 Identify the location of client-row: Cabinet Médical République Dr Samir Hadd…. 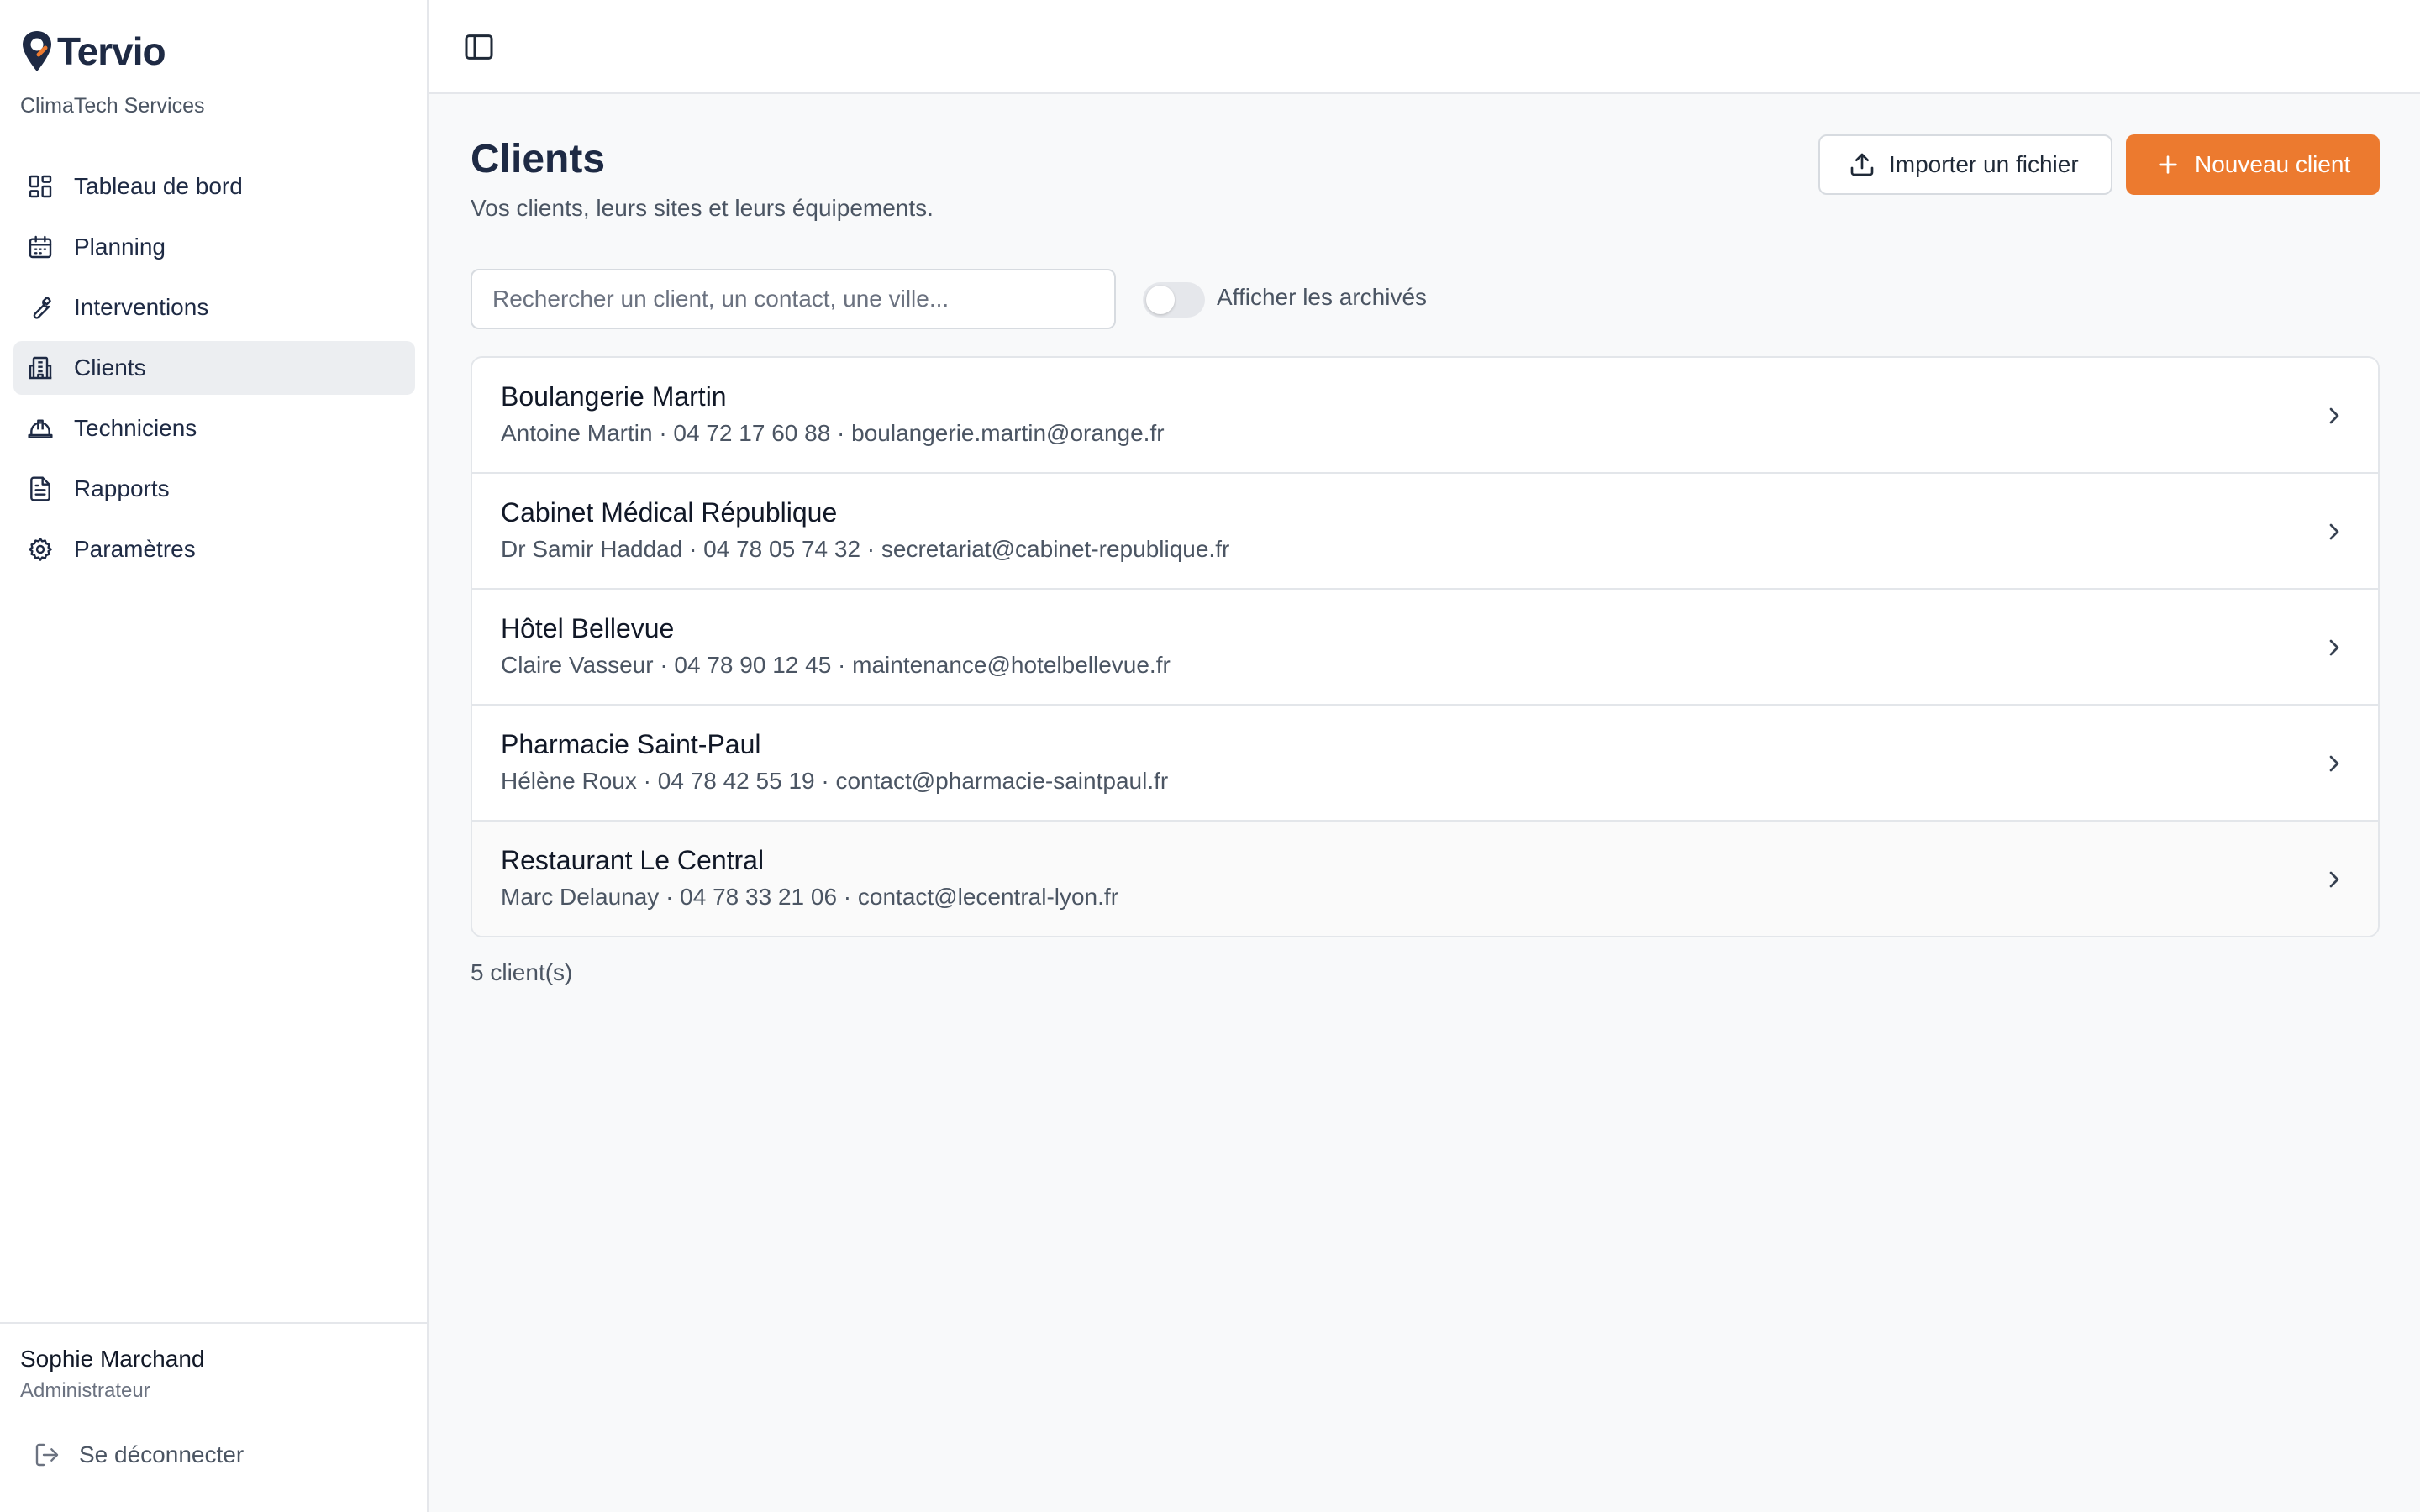
(1425, 532).